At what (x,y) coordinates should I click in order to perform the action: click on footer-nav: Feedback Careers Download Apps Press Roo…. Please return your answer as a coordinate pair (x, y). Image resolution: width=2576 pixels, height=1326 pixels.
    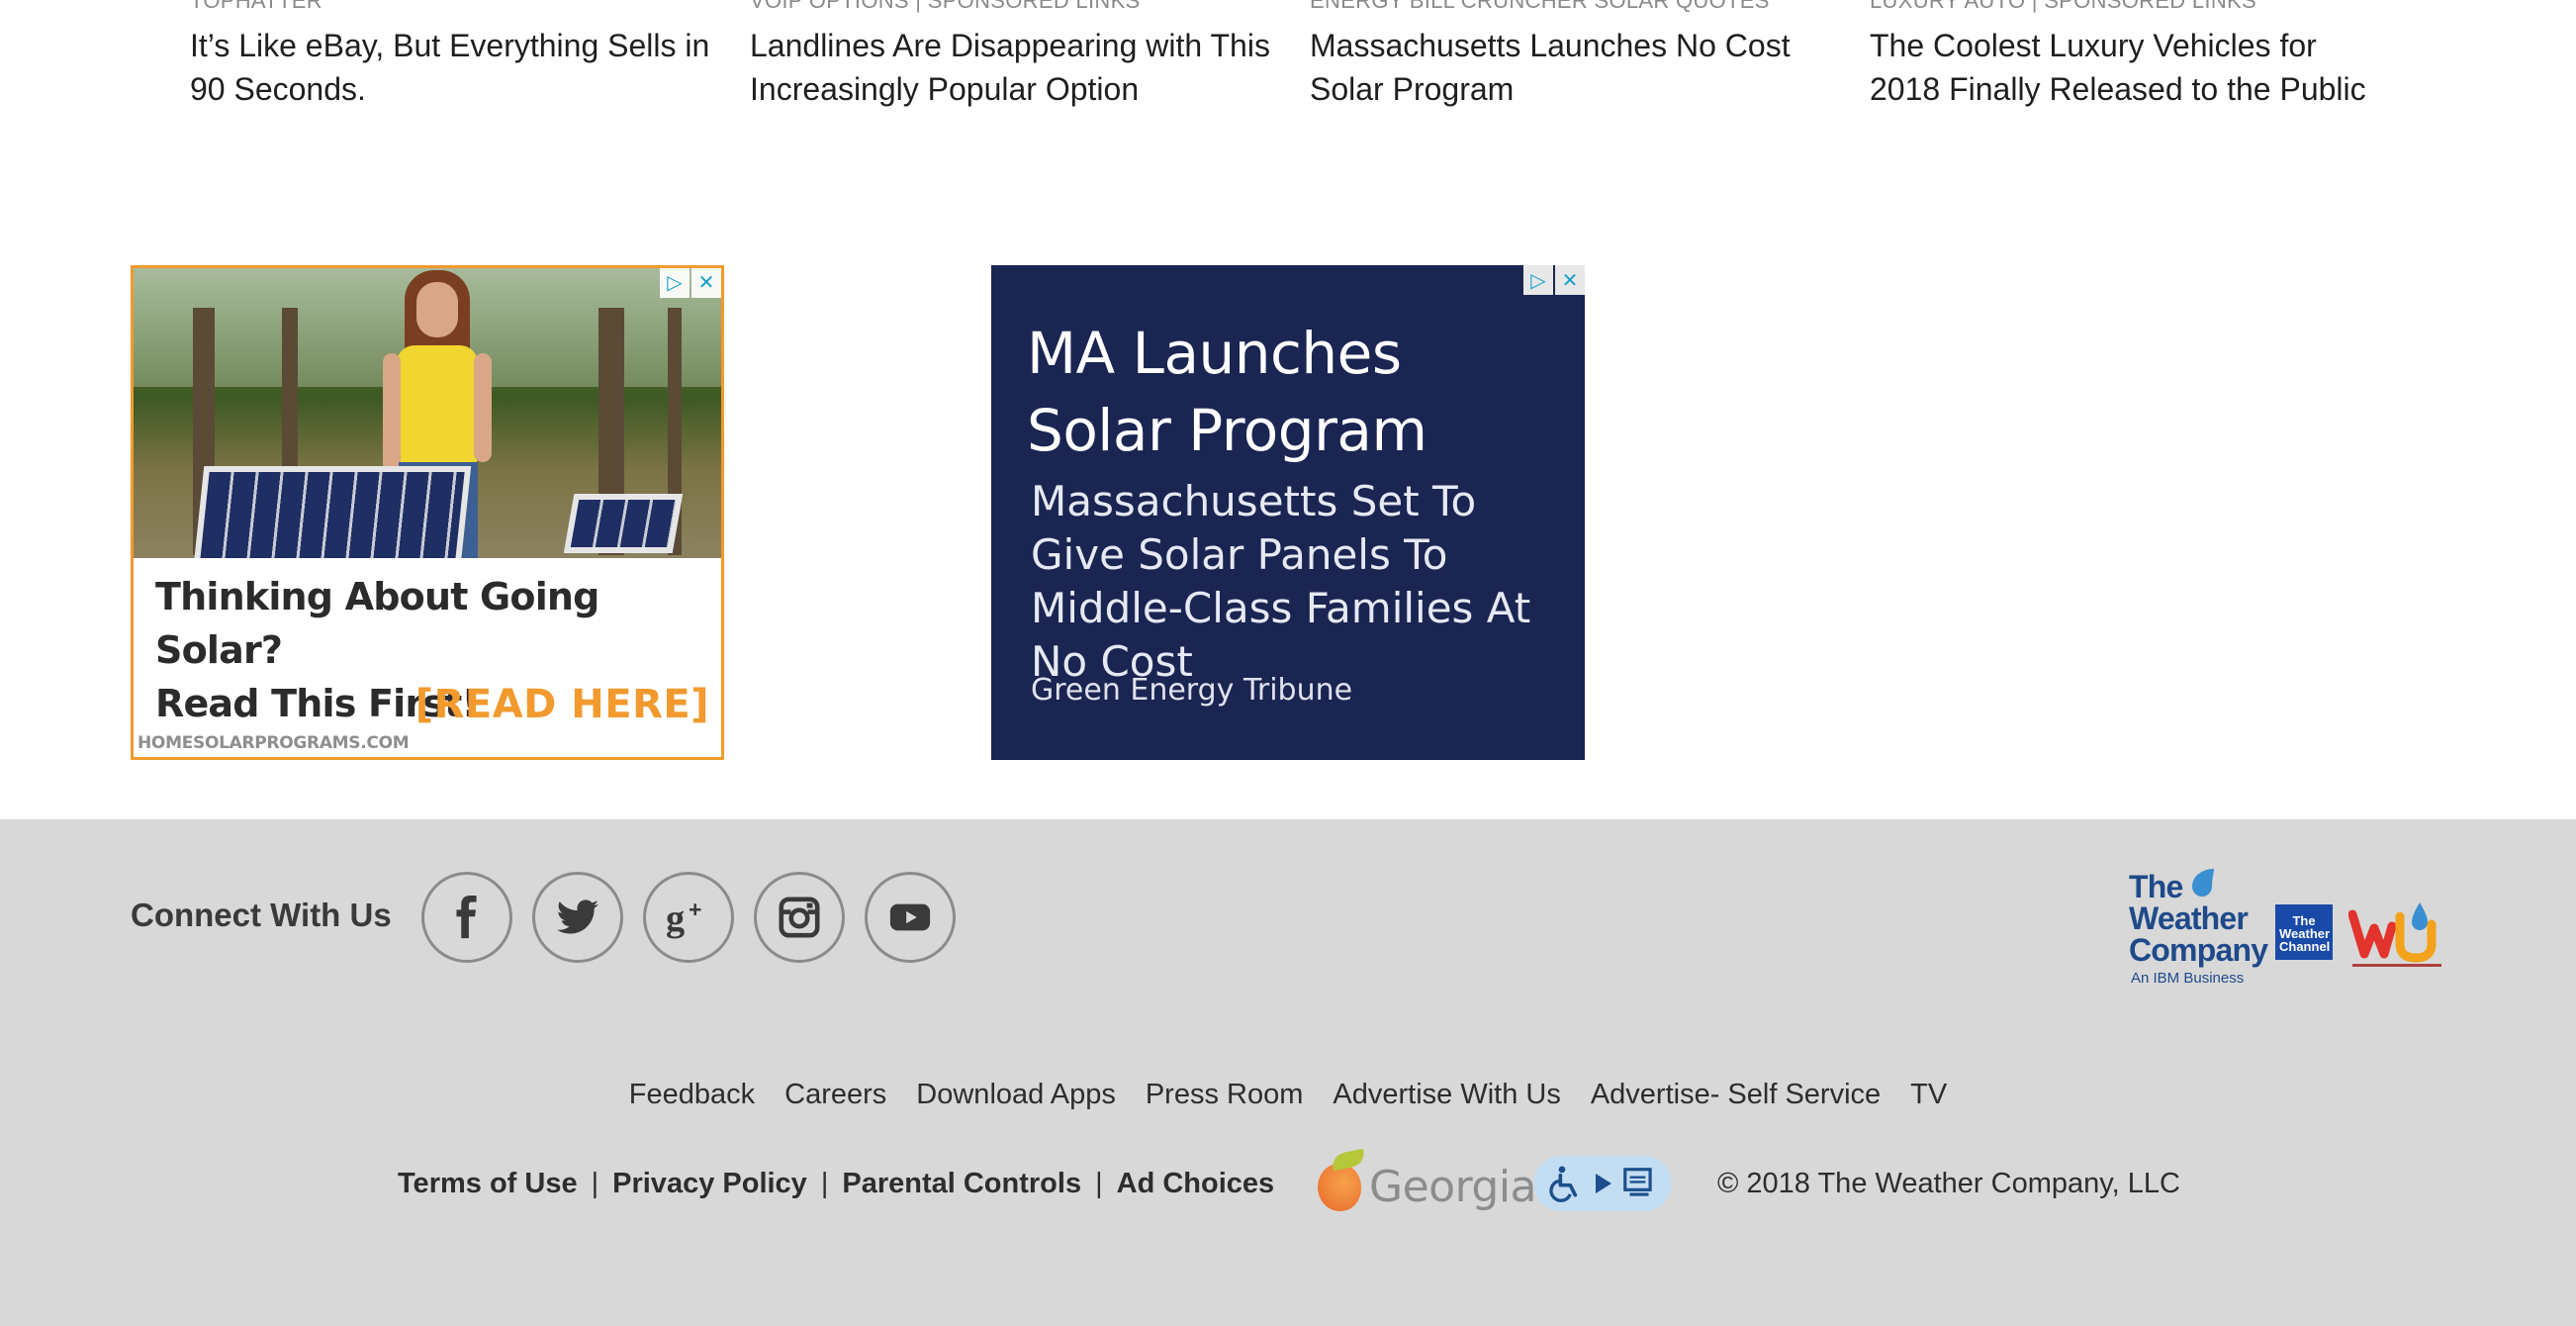
    Looking at the image, I should click on (1288, 1095).